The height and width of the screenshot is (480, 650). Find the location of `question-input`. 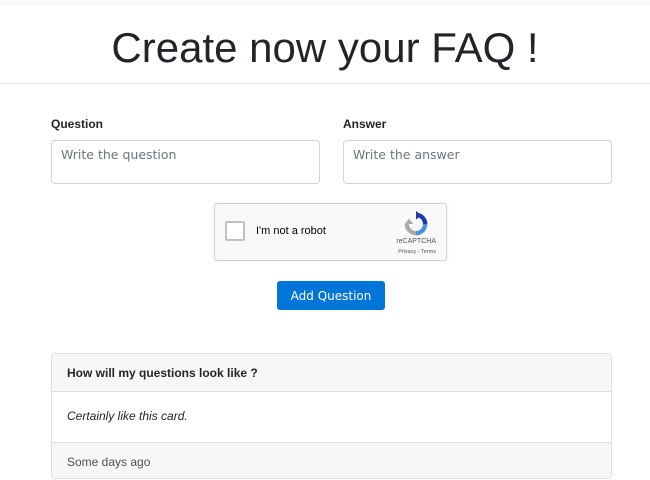

question-input is located at coordinates (185, 162).